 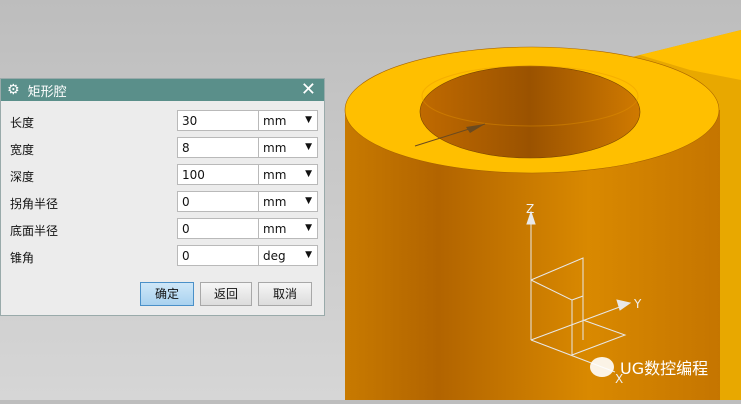 I want to click on corner-radius-input: 0, so click(x=218, y=201).